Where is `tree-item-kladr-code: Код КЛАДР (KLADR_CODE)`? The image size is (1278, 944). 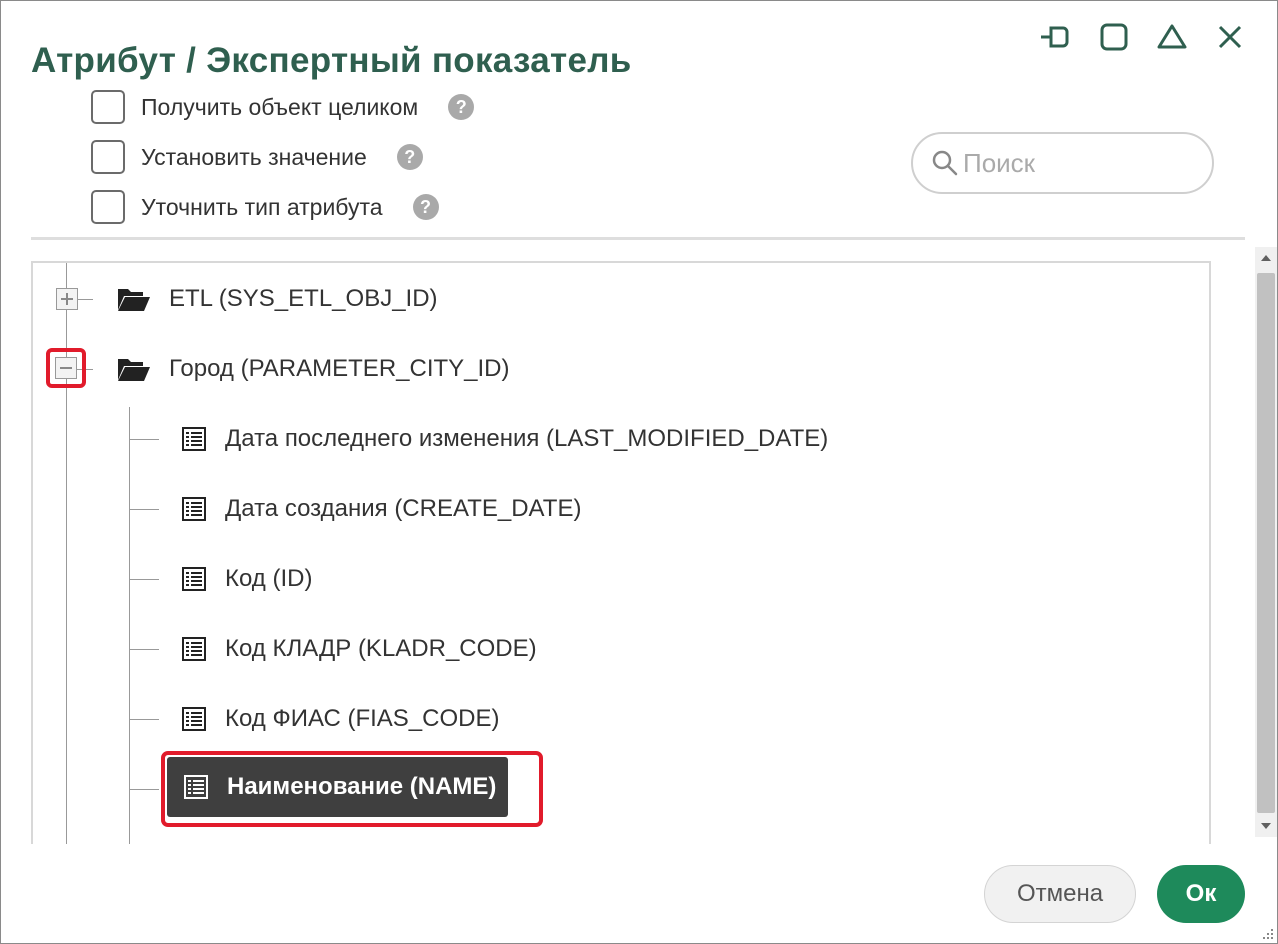 tree-item-kladr-code: Код КЛАДР (KLADR_CODE) is located at coordinates (359, 649).